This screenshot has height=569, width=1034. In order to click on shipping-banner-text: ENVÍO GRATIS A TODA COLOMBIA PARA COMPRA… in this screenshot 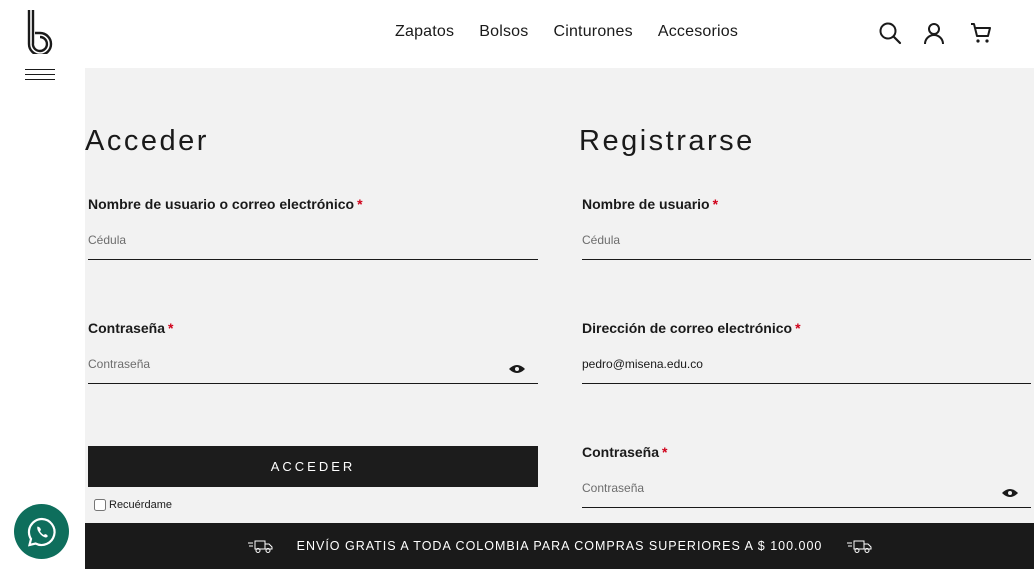, I will do `click(559, 546)`.